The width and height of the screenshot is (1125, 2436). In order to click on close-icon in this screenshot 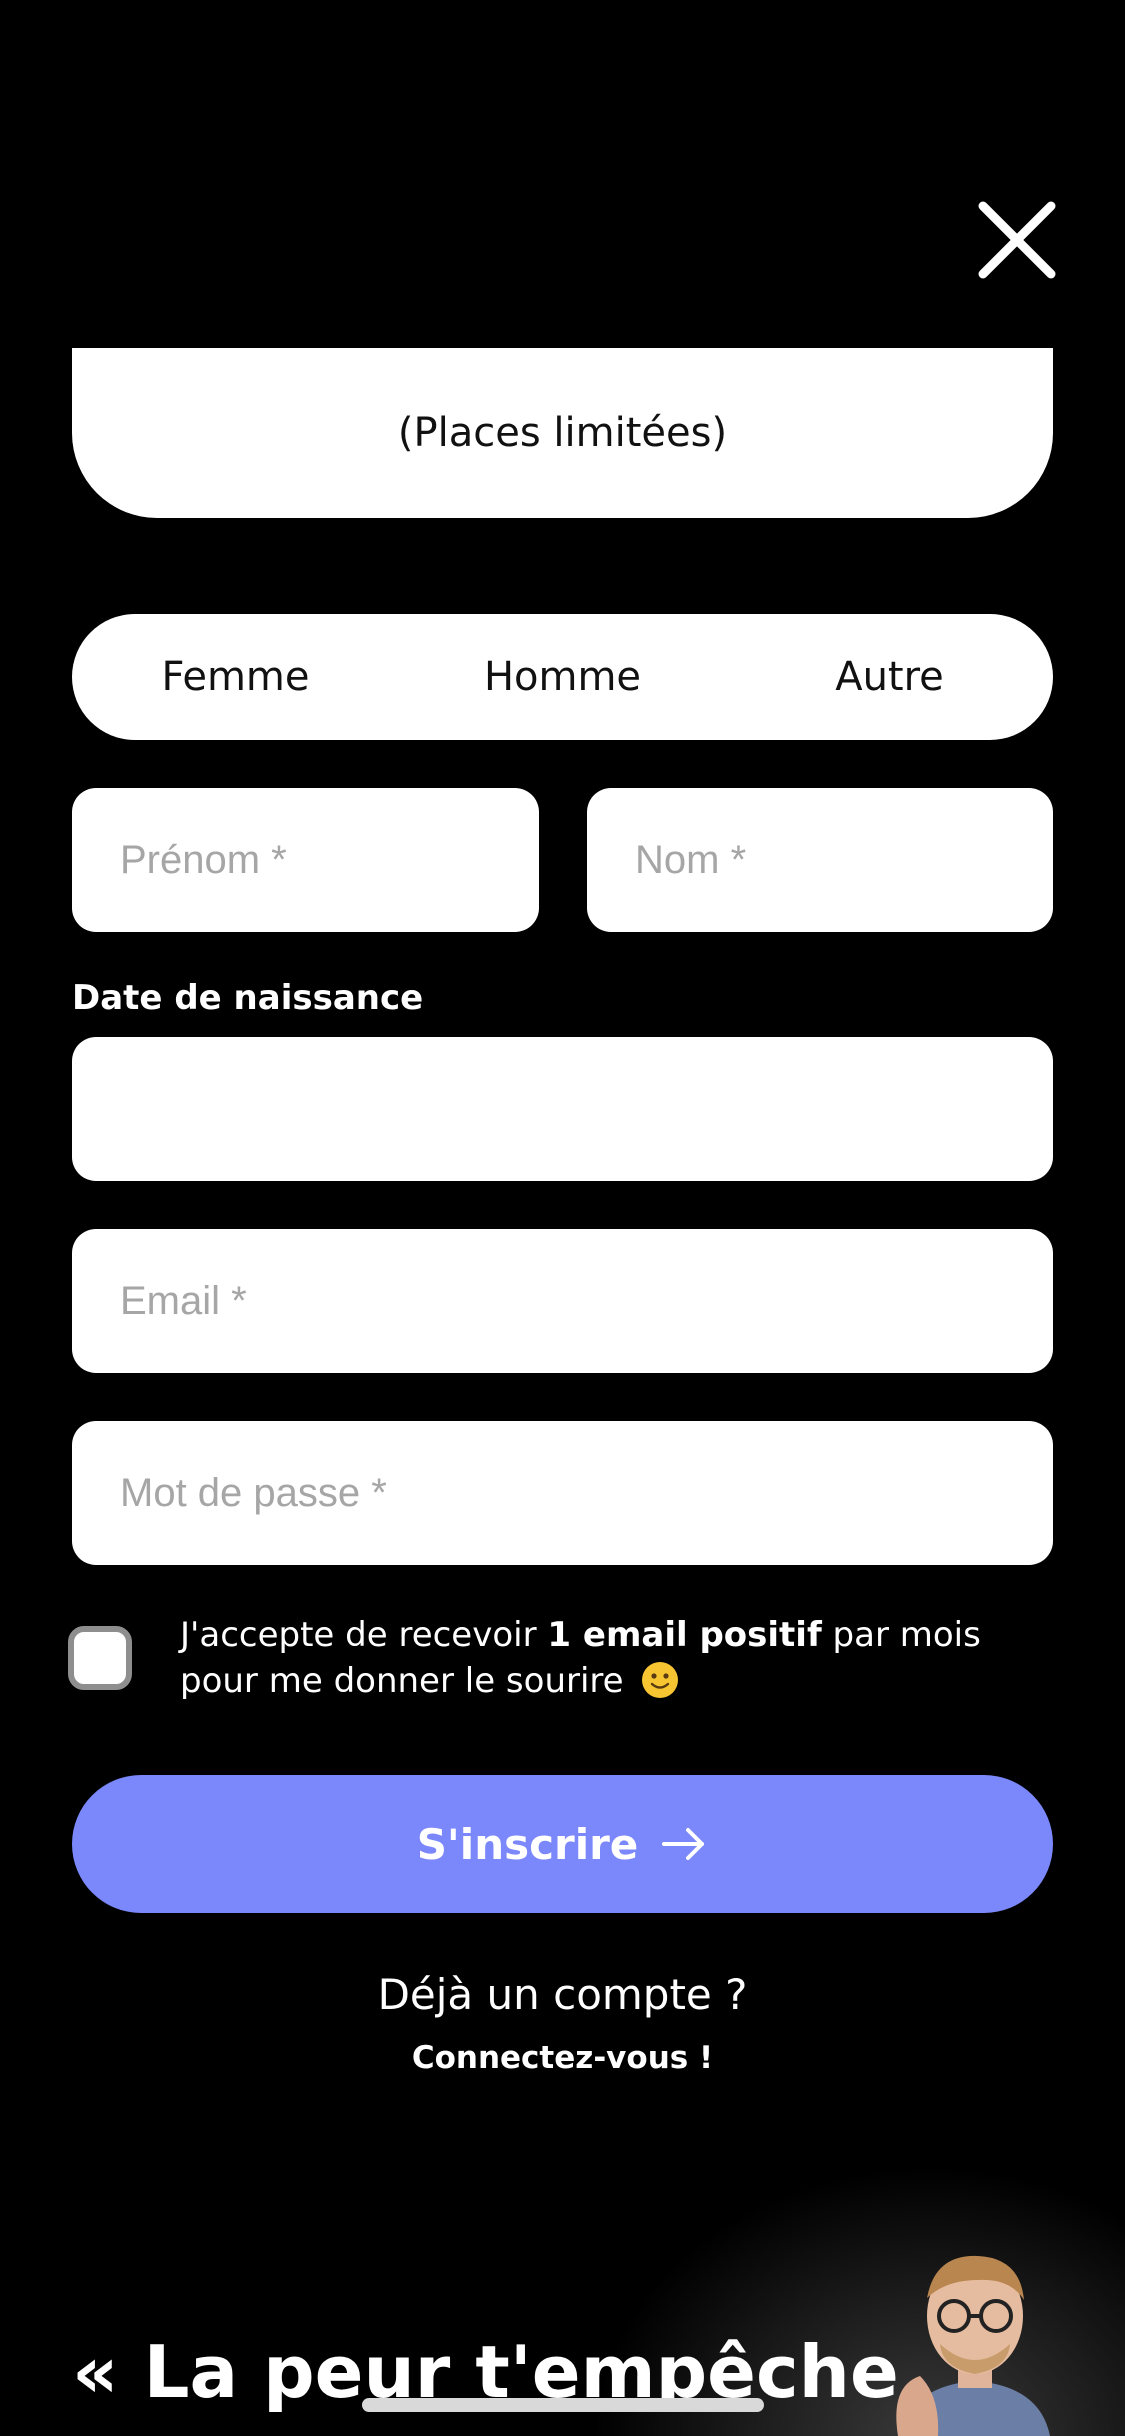, I will do `click(1017, 240)`.